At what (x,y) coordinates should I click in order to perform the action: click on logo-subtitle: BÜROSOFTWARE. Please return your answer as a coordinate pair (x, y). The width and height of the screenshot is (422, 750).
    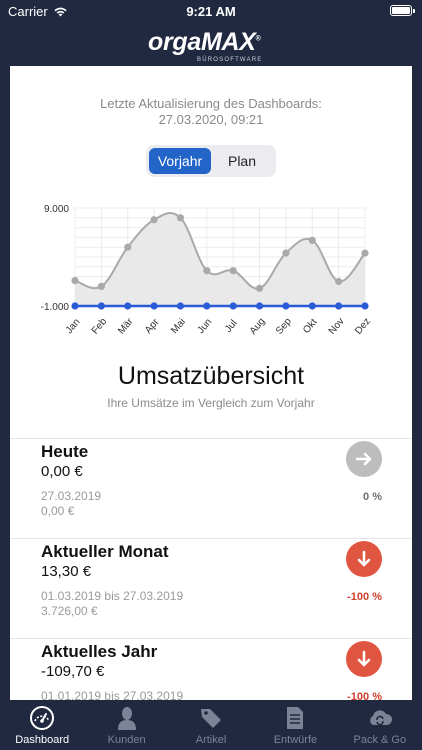
    Looking at the image, I should click on (230, 60).